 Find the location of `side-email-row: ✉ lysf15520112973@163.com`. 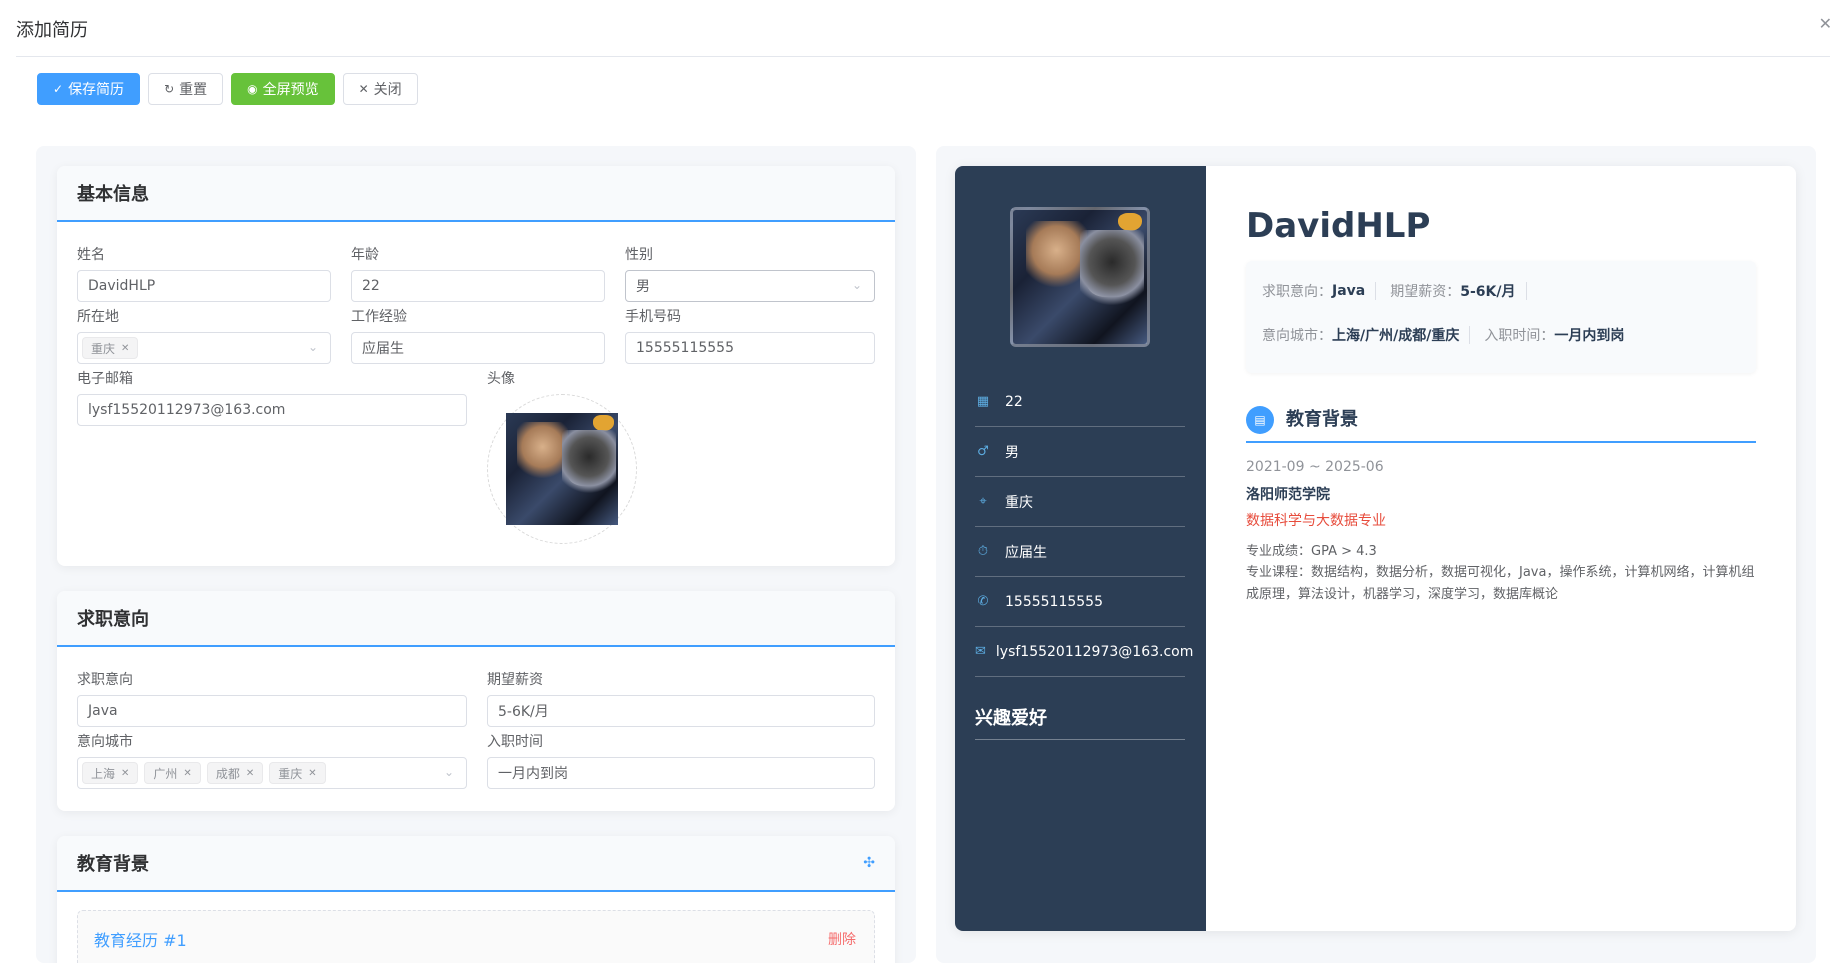

side-email-row: ✉ lysf15520112973@163.com is located at coordinates (1084, 652).